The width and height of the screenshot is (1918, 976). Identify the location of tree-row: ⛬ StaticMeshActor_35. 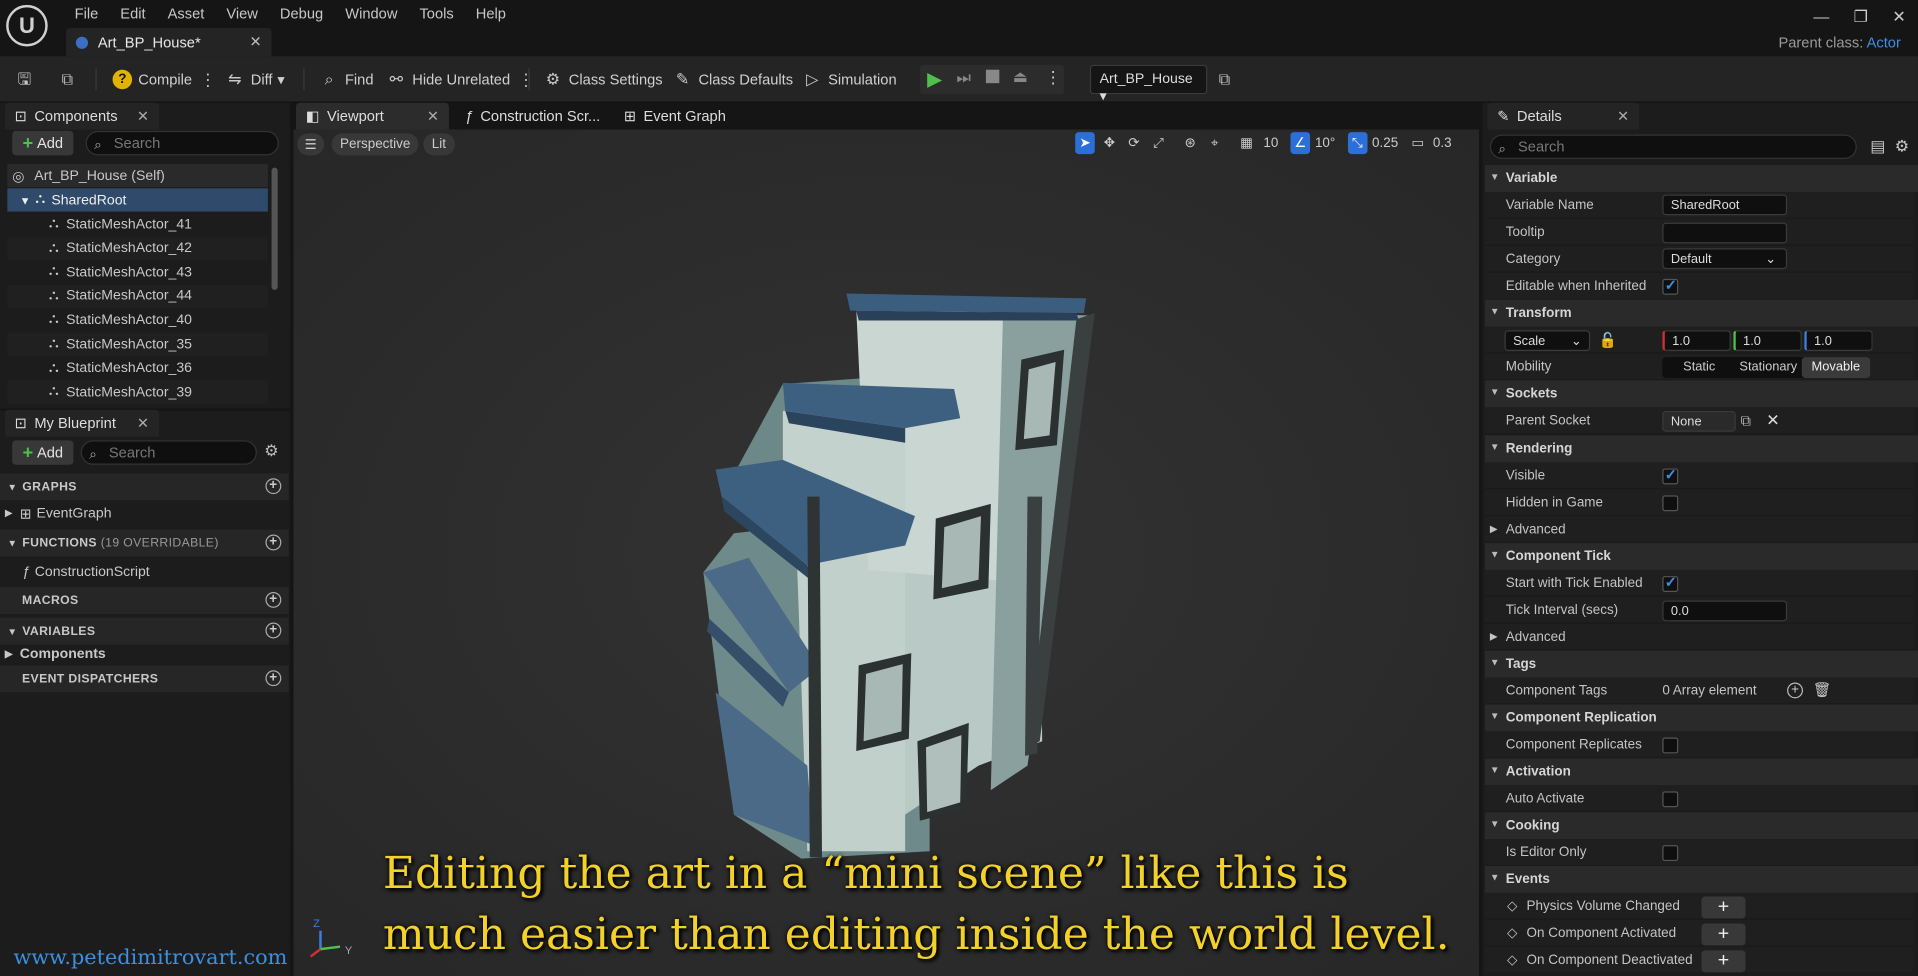
(137, 344).